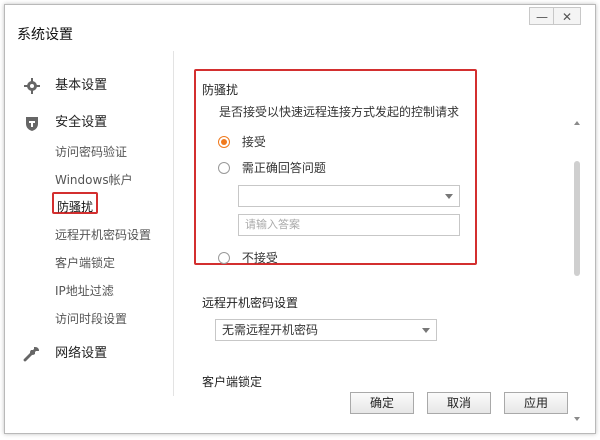  I want to click on sidebar-section-network: 网络设置, so click(65, 352).